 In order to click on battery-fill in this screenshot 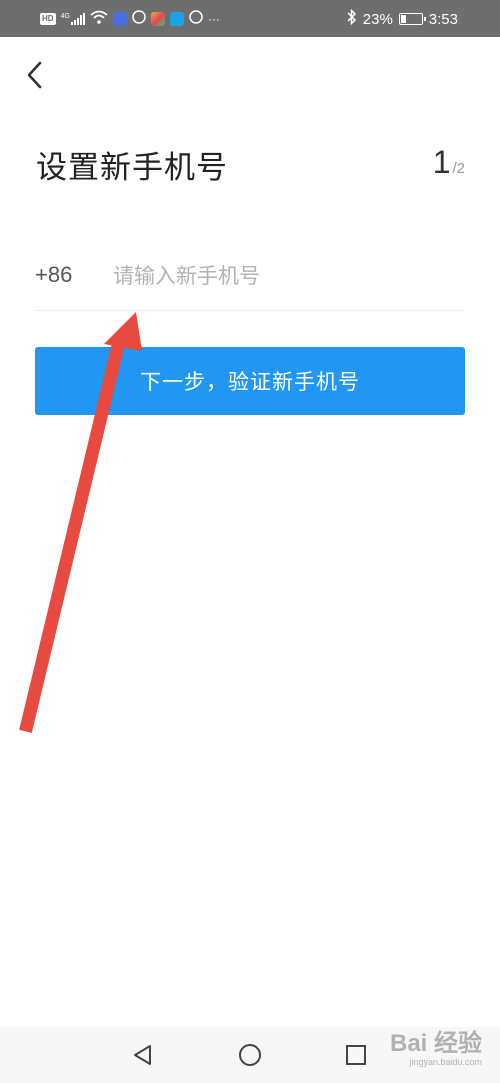, I will do `click(403, 19)`.